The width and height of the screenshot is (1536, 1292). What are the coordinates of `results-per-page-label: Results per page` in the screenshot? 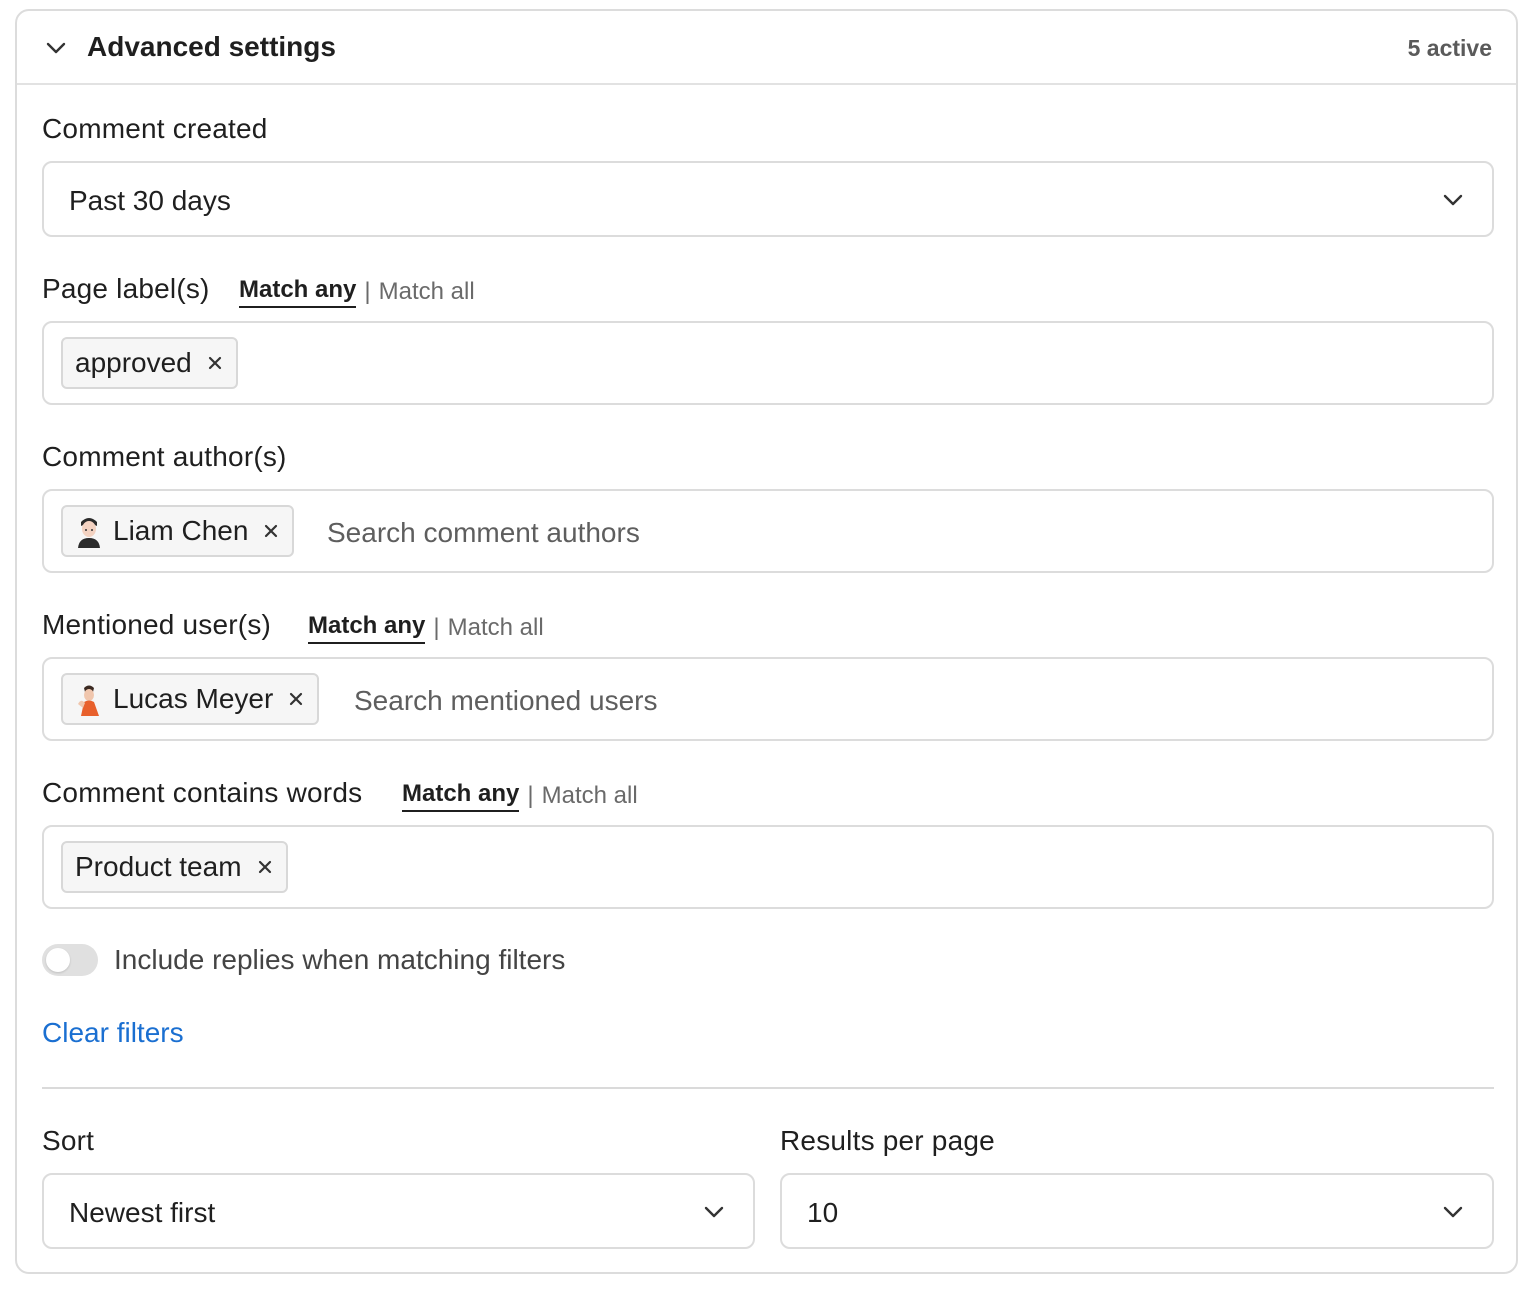 It's located at (887, 1140).